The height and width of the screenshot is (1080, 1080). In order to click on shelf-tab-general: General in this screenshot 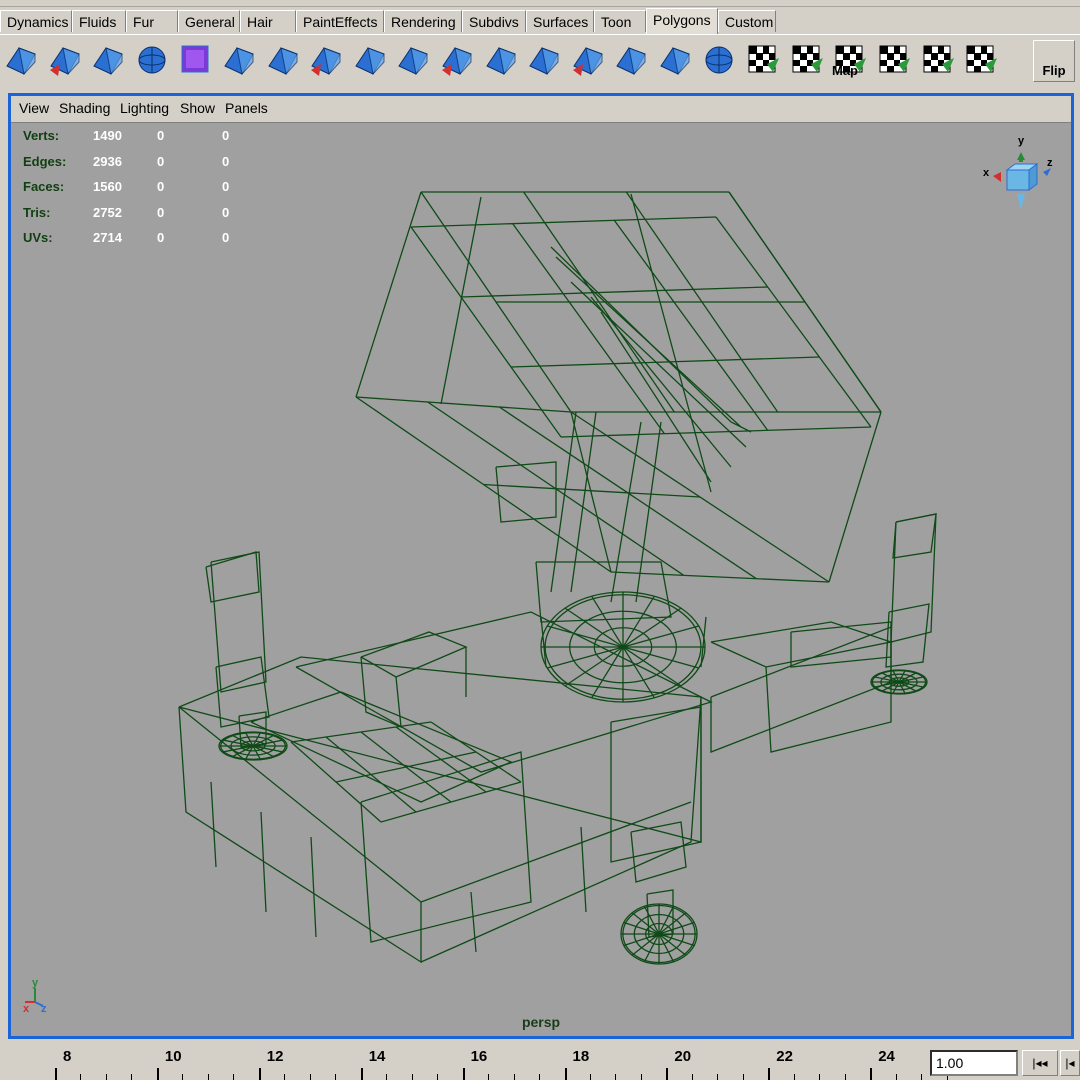, I will do `click(209, 21)`.